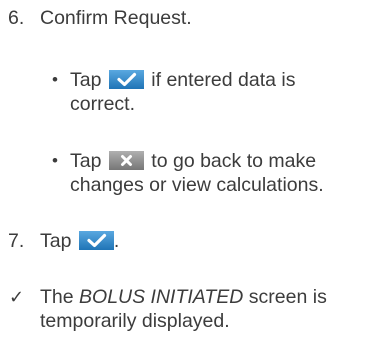 The height and width of the screenshot is (337, 377). I want to click on result-note-line-2: temporarily displayed., so click(188, 322).